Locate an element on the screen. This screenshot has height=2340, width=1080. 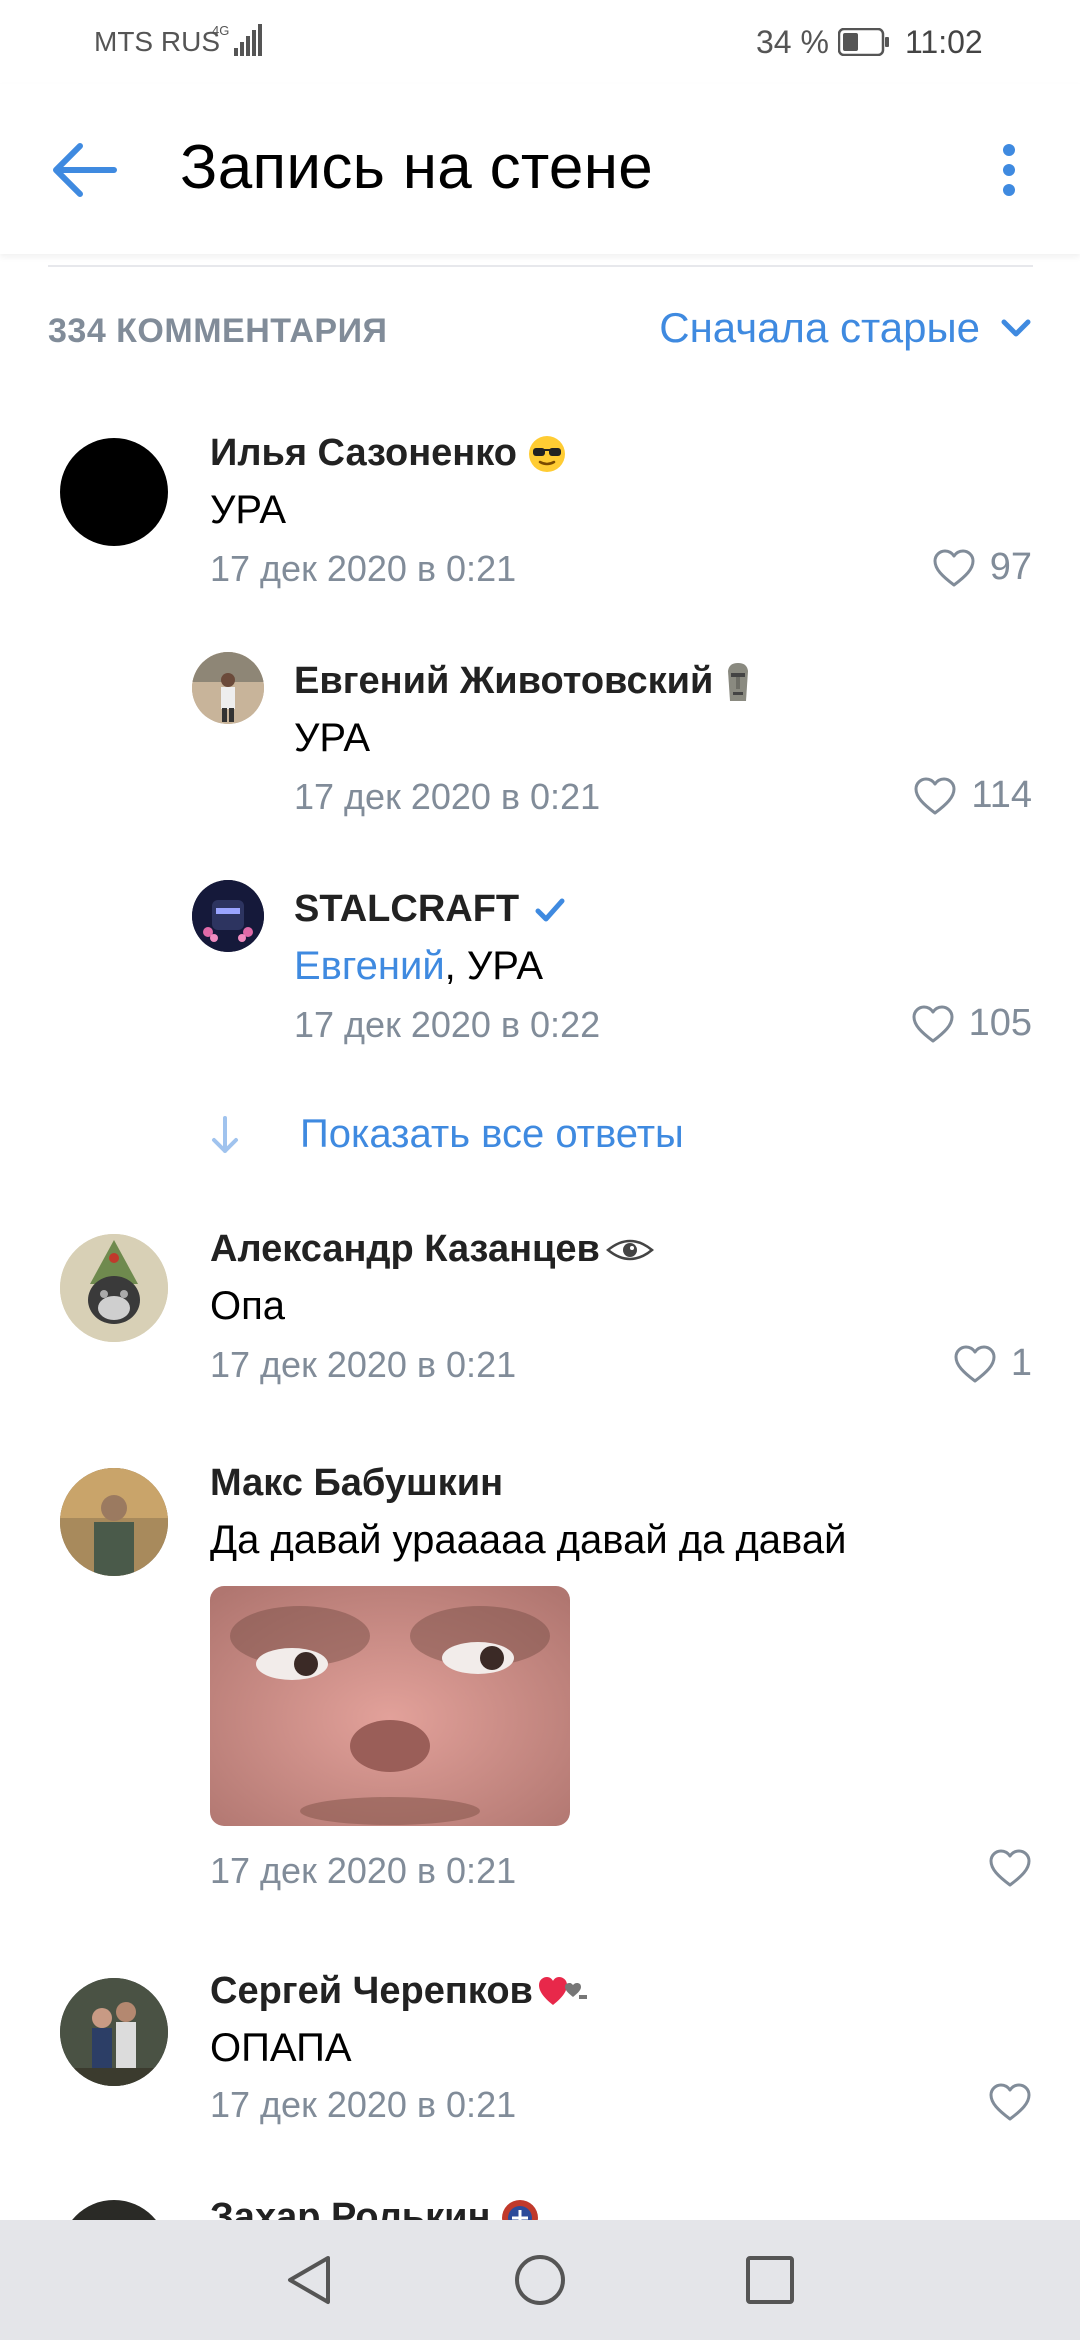
signal-icon: 4G is located at coordinates (237, 39).